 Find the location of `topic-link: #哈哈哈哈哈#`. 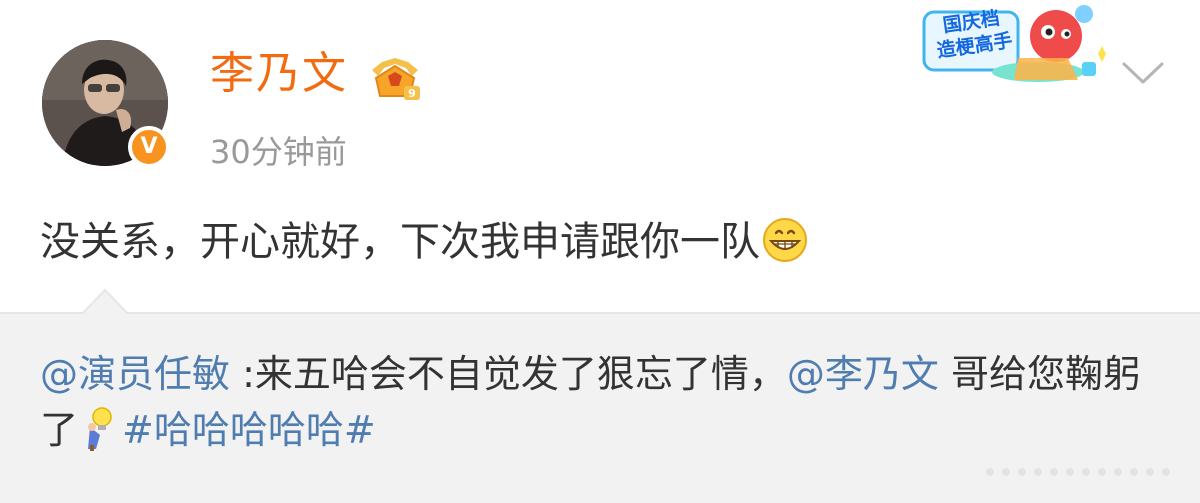

topic-link: #哈哈哈哈哈# is located at coordinates (249, 430).